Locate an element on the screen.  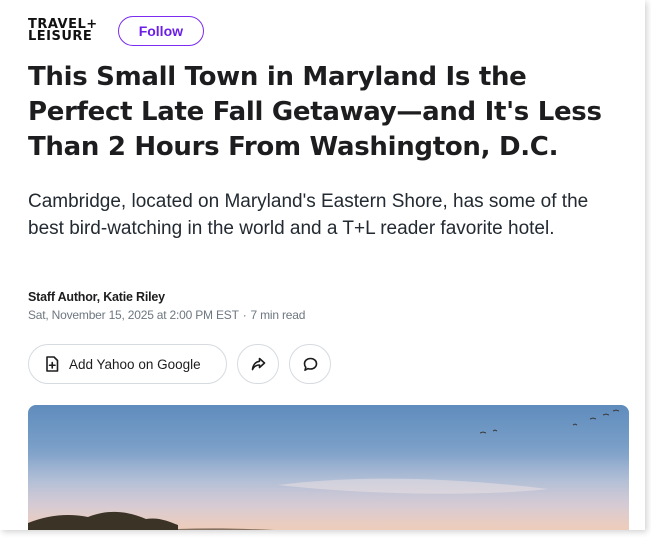
add-document-icon is located at coordinates (52, 364).